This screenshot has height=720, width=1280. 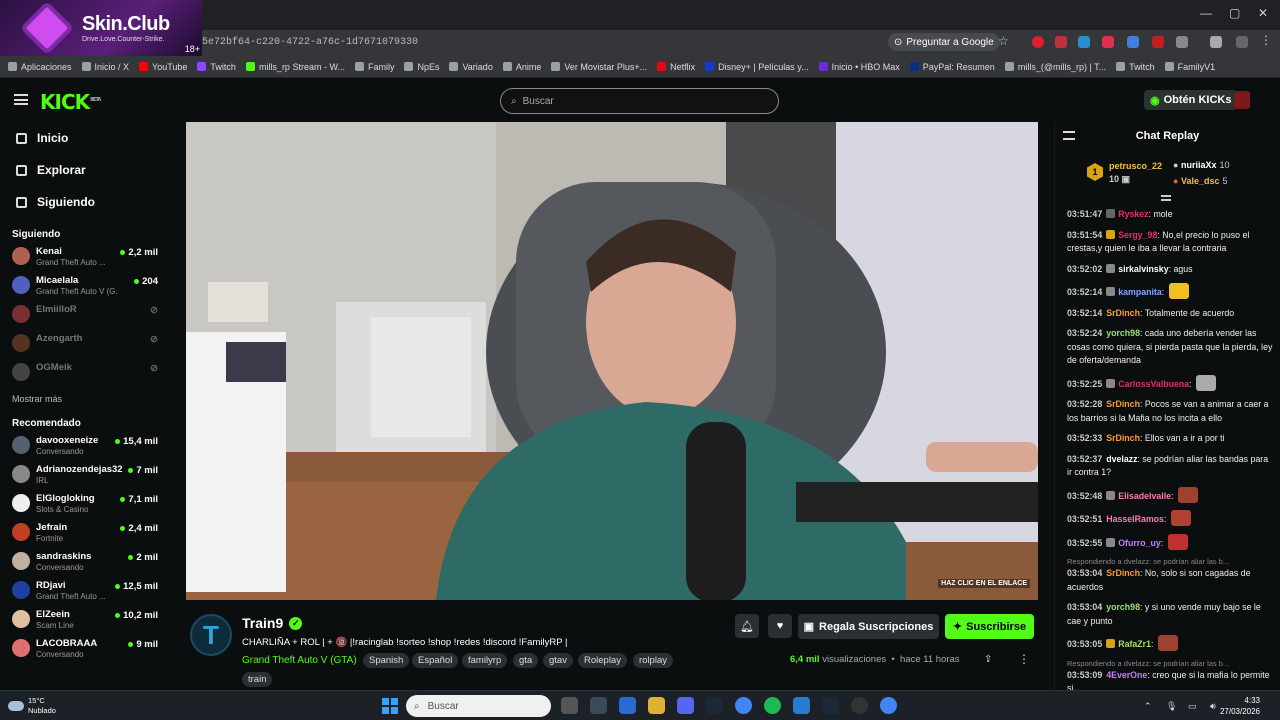 I want to click on close-icon: ✕, so click(x=1263, y=13).